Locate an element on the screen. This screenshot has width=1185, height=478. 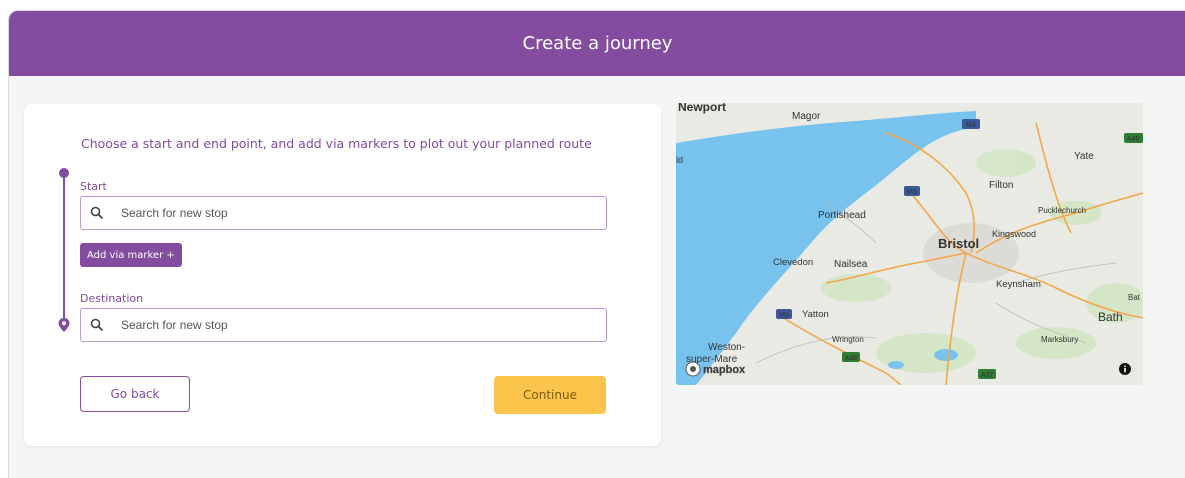
map-place-label: Marksbury is located at coordinates (1059, 339).